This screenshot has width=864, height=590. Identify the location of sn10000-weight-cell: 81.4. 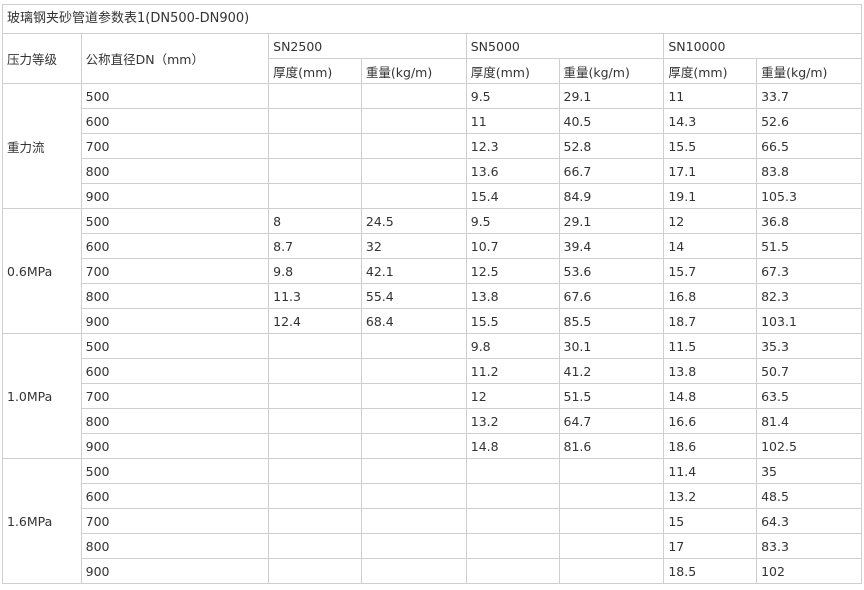
(809, 421).